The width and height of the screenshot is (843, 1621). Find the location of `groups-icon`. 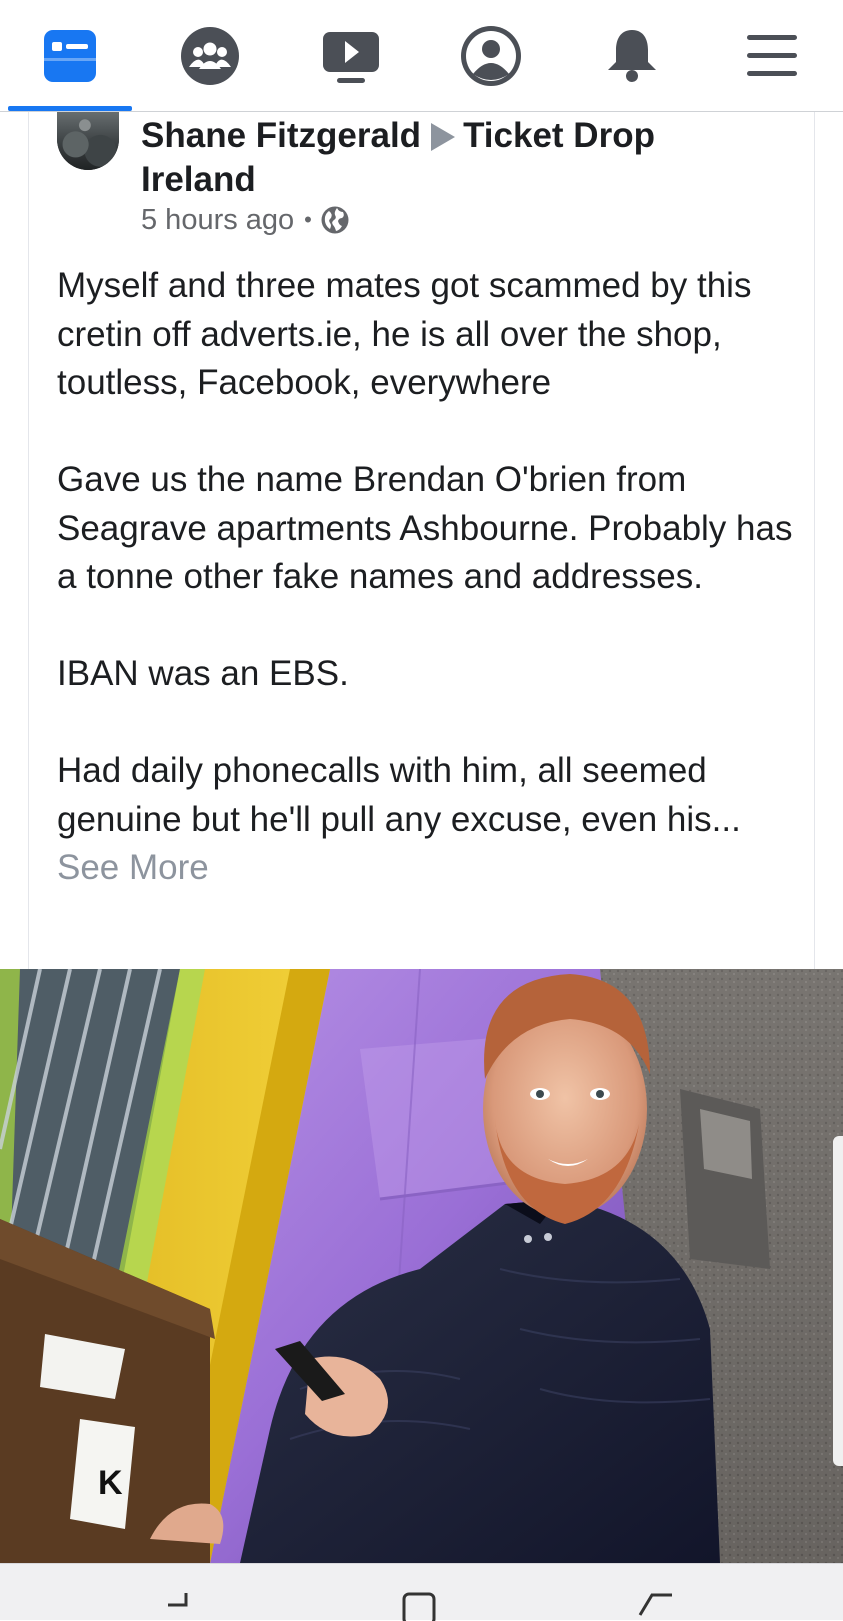

groups-icon is located at coordinates (210, 56).